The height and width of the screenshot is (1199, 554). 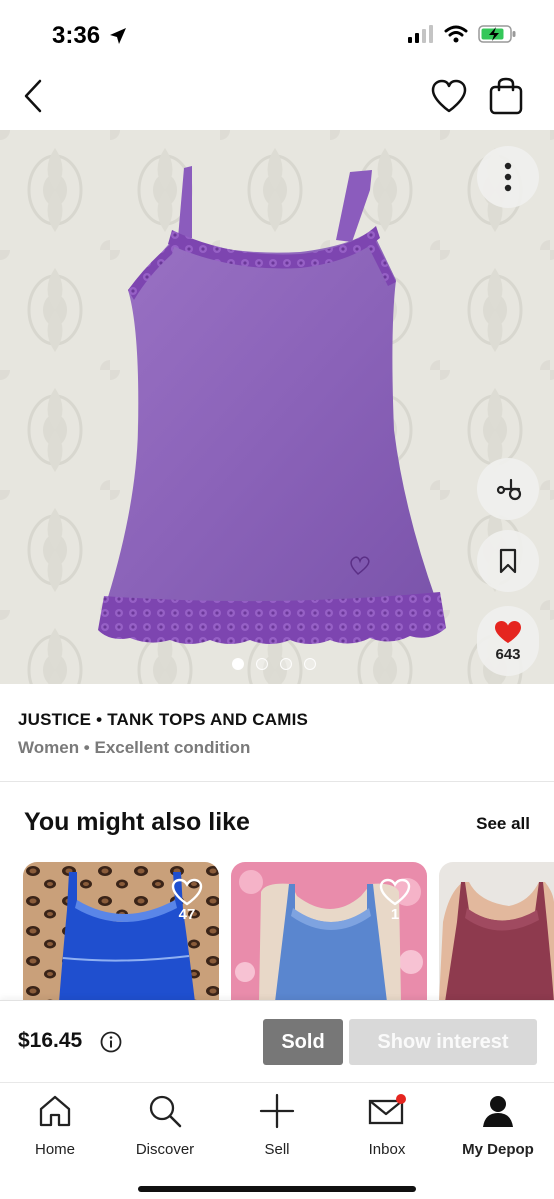 I want to click on tab-bar: Home Discover Sell Inbox My Depop, so click(x=277, y=1140).